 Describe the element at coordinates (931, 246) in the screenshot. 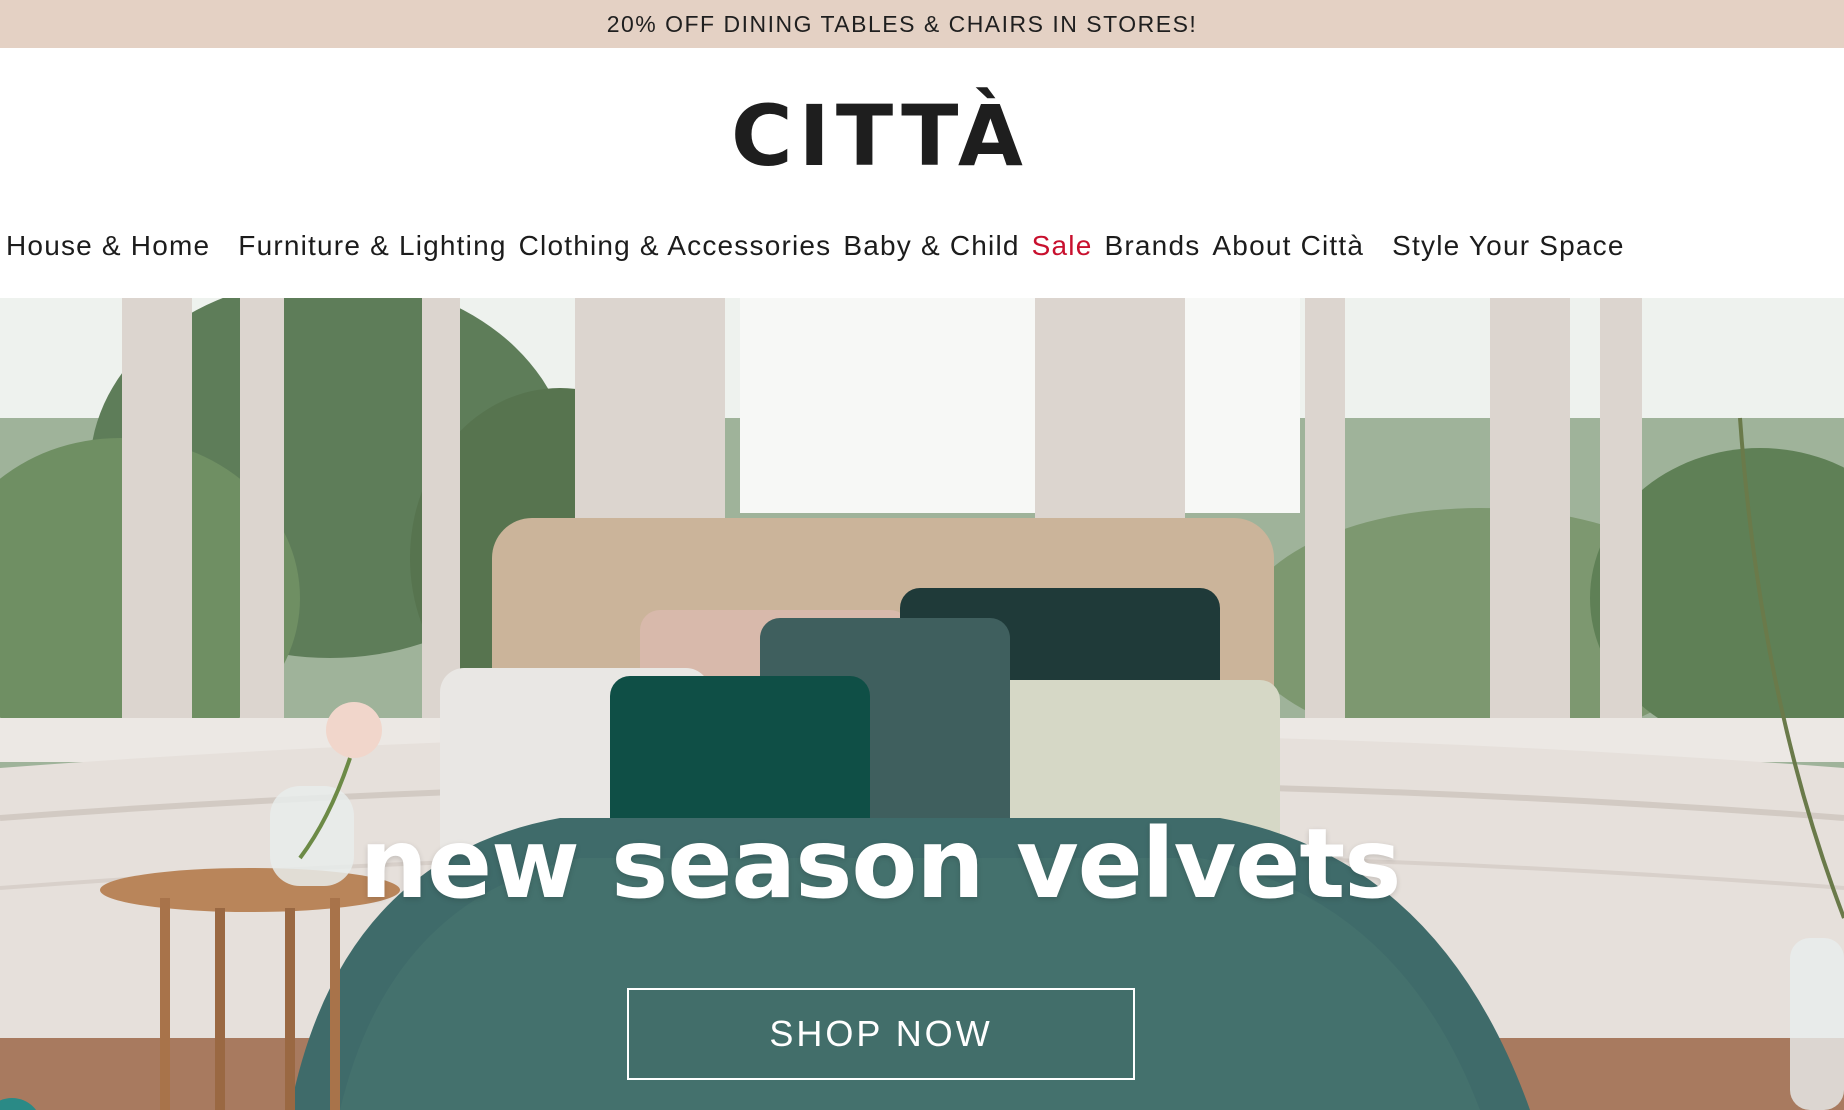

I see `nav-item-baby-child: Baby & Child` at that location.